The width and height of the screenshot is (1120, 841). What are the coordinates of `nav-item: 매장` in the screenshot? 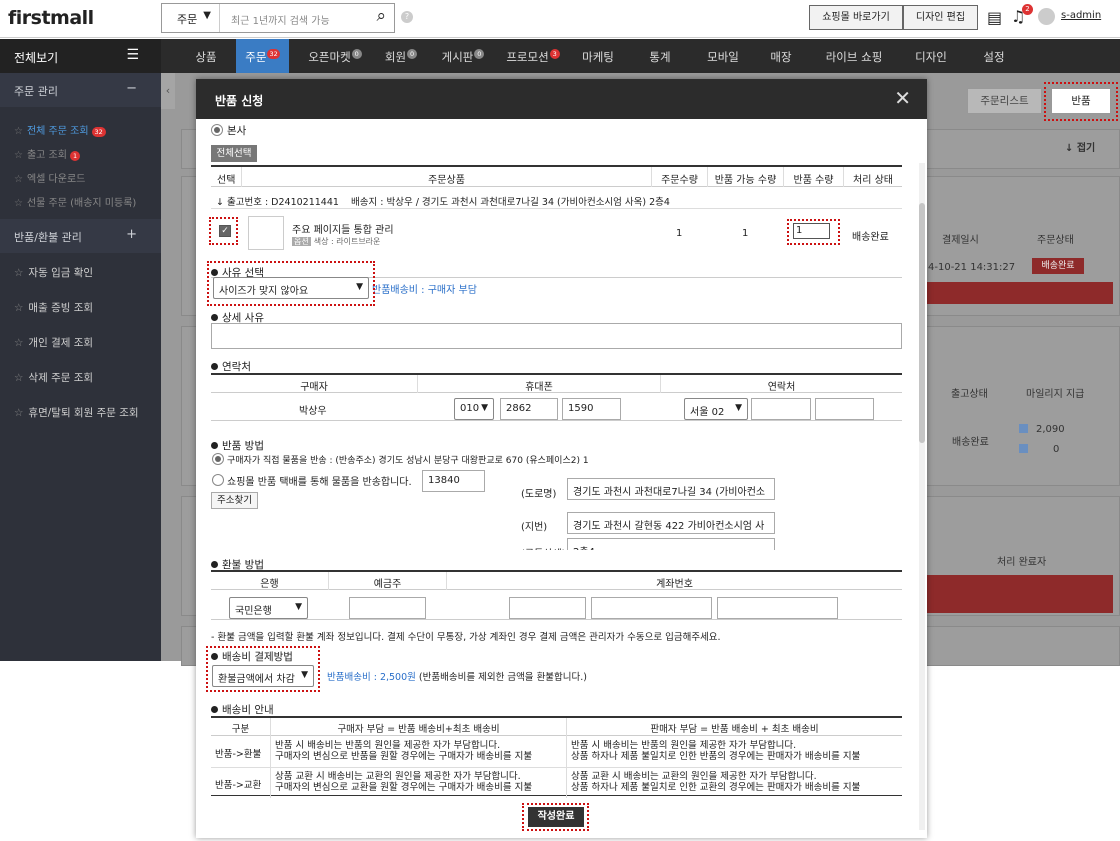 It's located at (781, 56).